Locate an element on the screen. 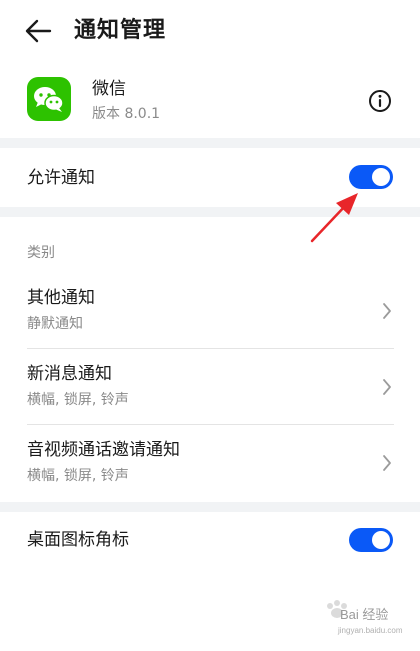 Image resolution: width=420 pixels, height=651 pixels. app-name: 微信 is located at coordinates (109, 89).